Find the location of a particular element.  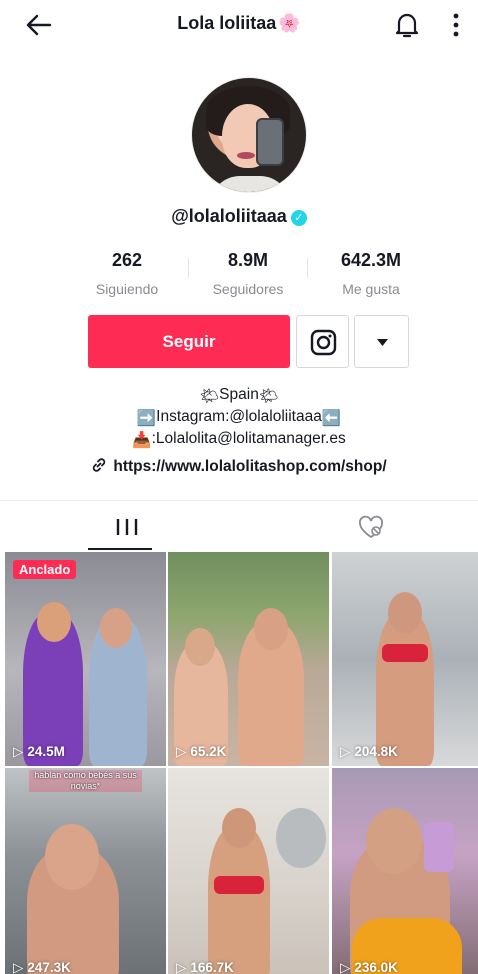

grid-icon is located at coordinates (127, 527).